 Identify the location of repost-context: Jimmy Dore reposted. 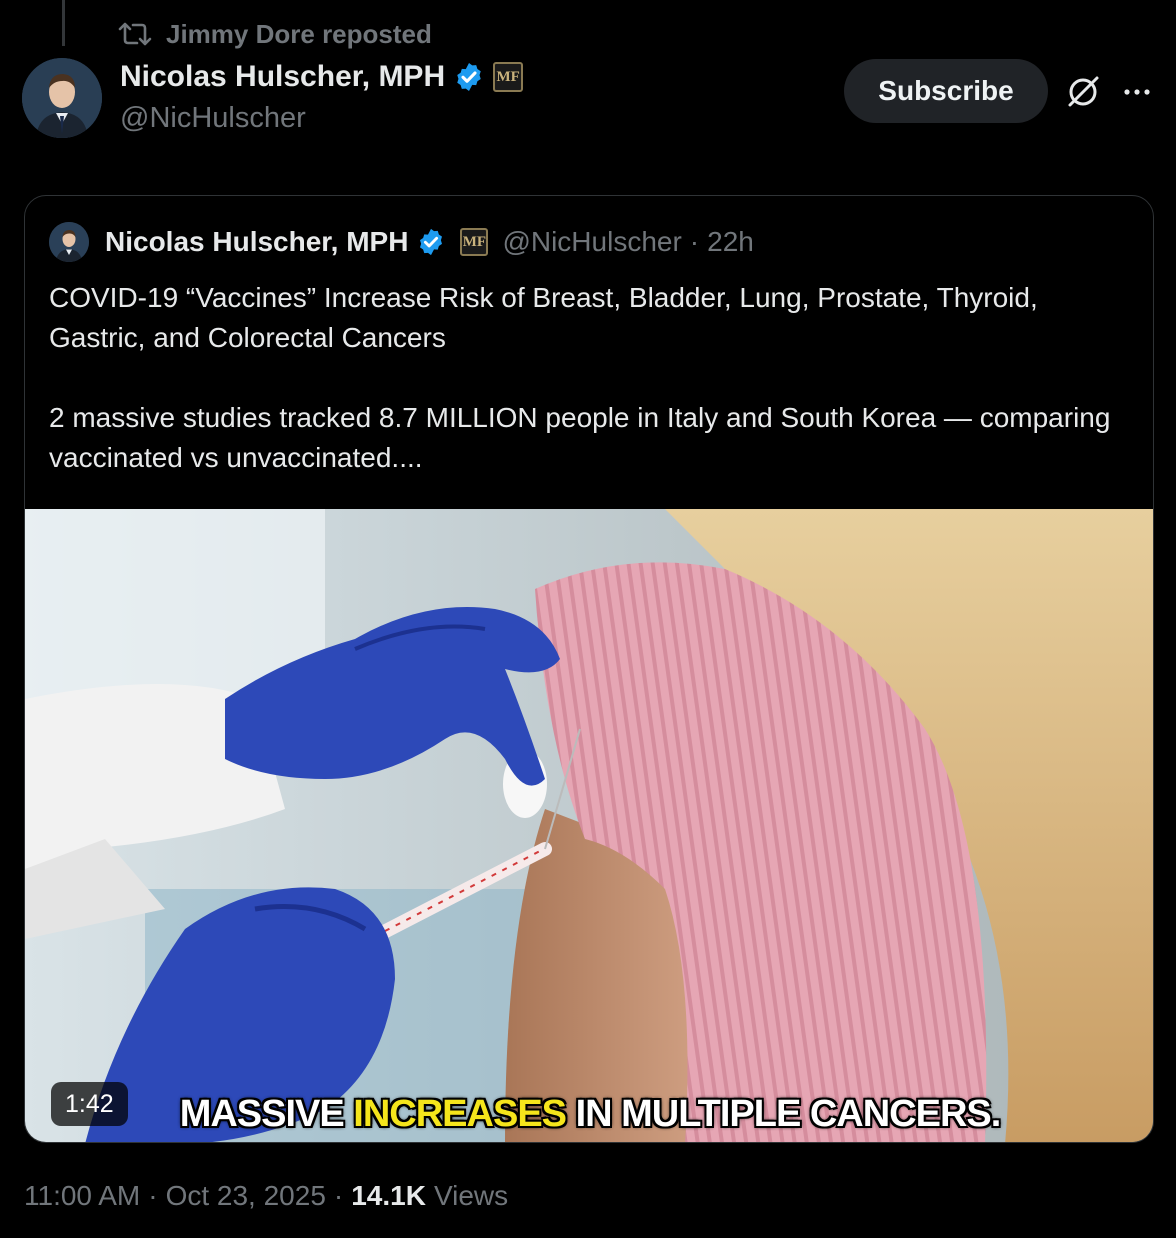
(275, 34).